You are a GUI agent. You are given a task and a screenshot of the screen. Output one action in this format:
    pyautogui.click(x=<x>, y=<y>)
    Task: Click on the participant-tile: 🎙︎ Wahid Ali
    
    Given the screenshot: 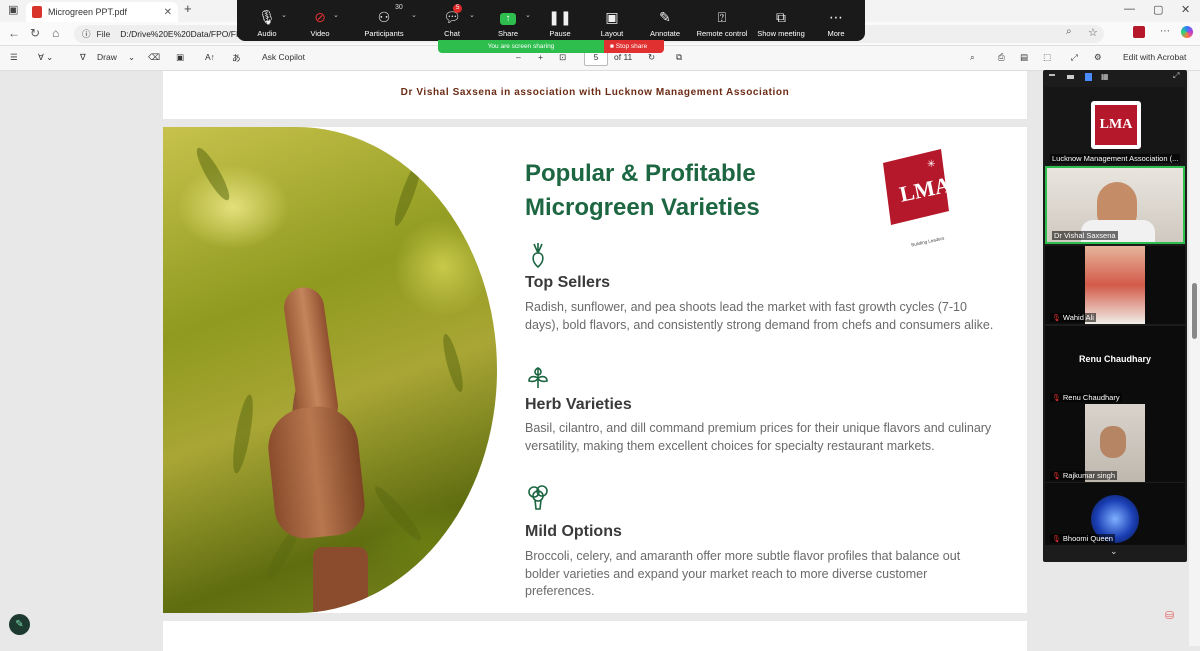 What is the action you would take?
    pyautogui.click(x=1115, y=285)
    